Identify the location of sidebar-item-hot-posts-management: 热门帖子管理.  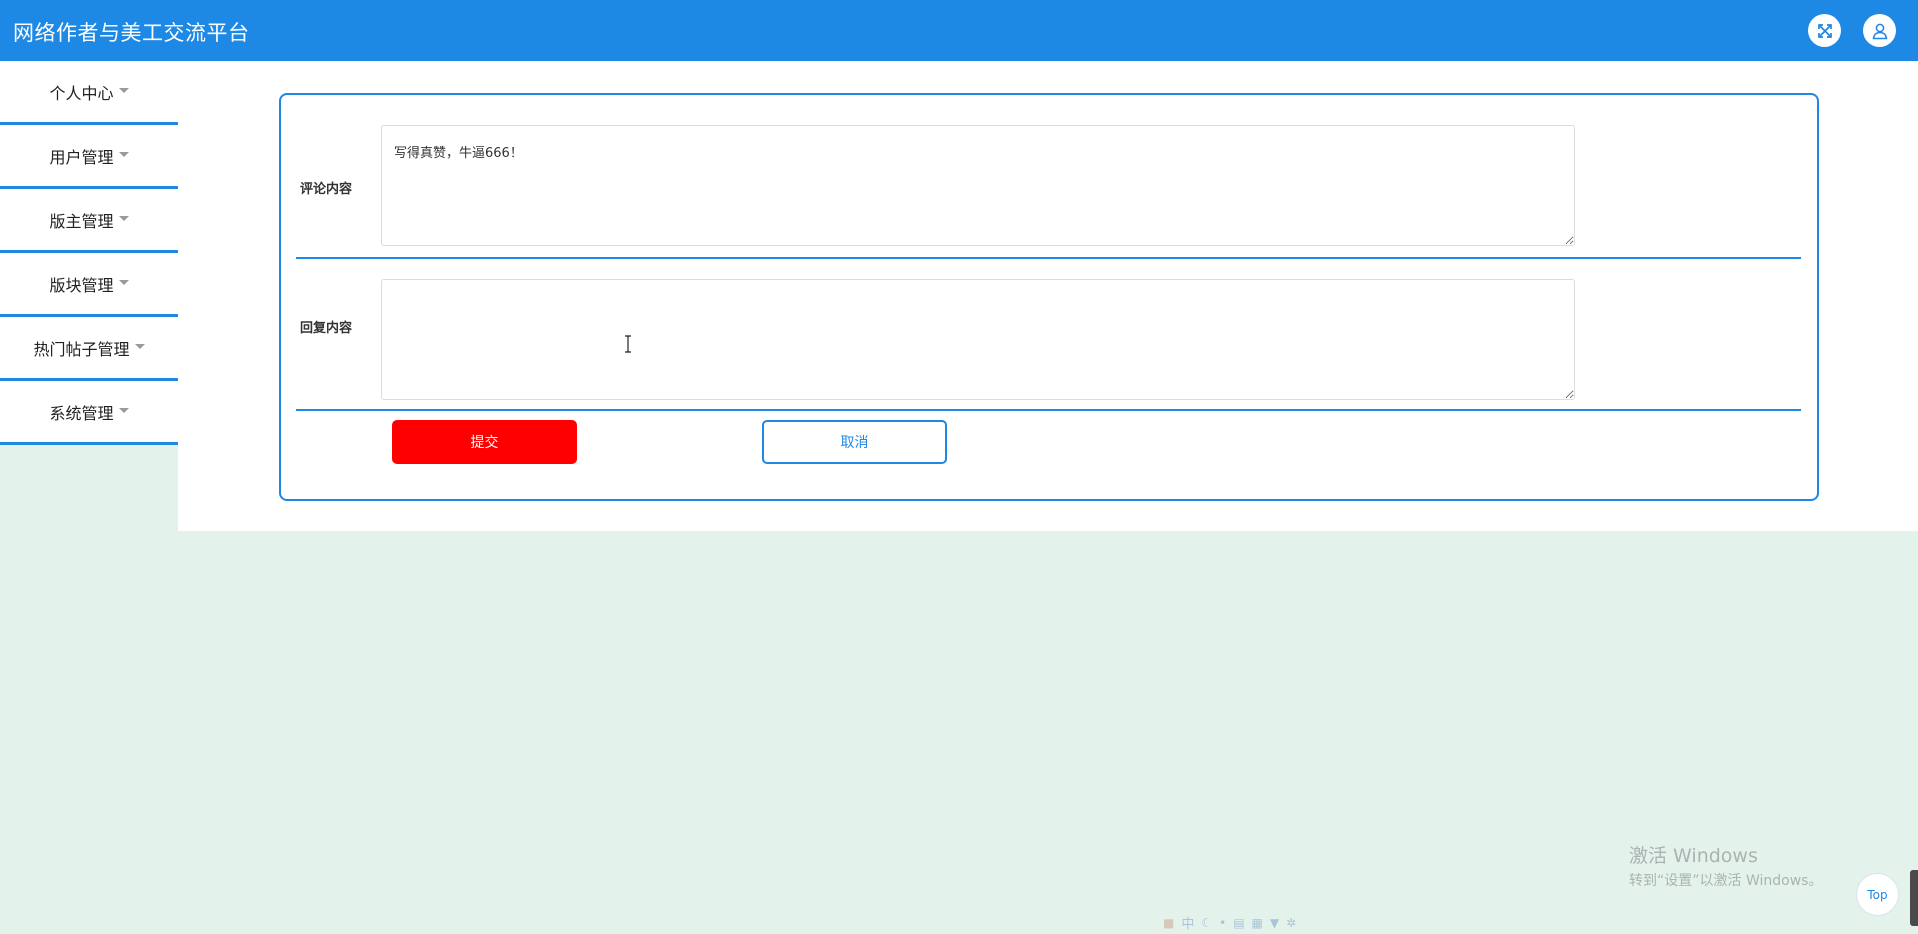
(89, 349).